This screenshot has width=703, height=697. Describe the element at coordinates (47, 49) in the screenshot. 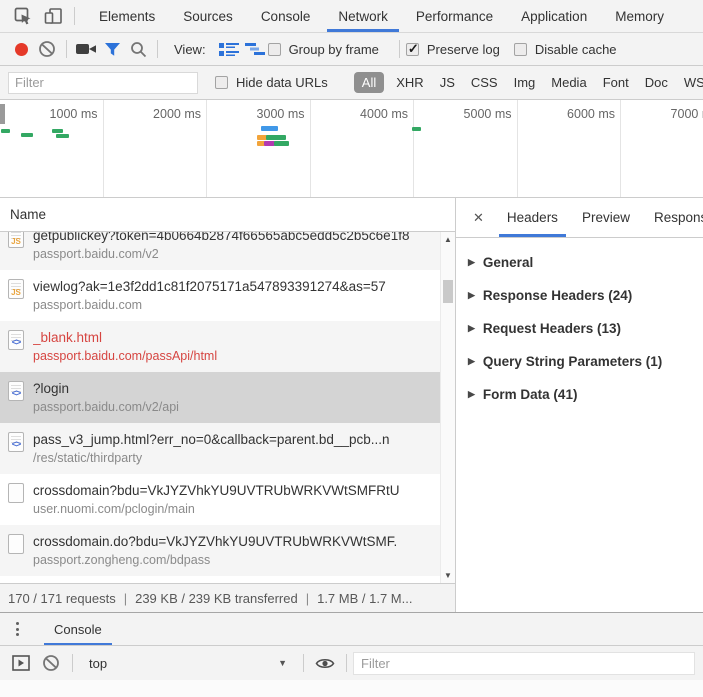

I see `clear-icon` at that location.